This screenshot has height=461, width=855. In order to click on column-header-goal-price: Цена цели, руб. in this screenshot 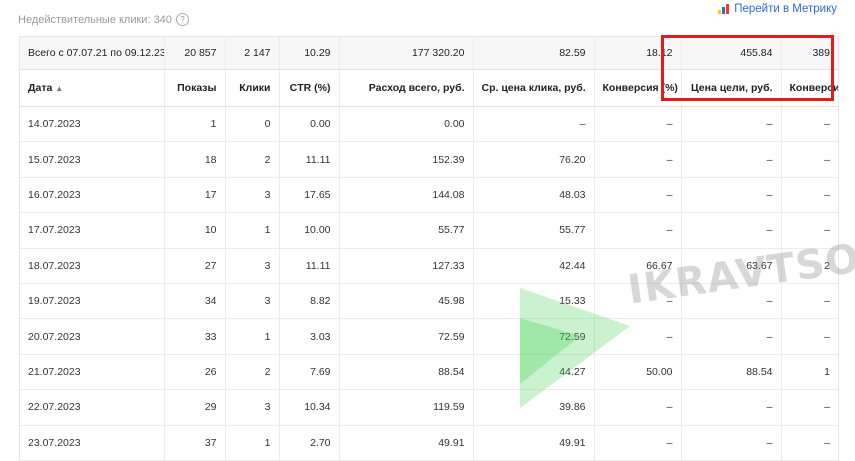, I will do `click(730, 88)`.